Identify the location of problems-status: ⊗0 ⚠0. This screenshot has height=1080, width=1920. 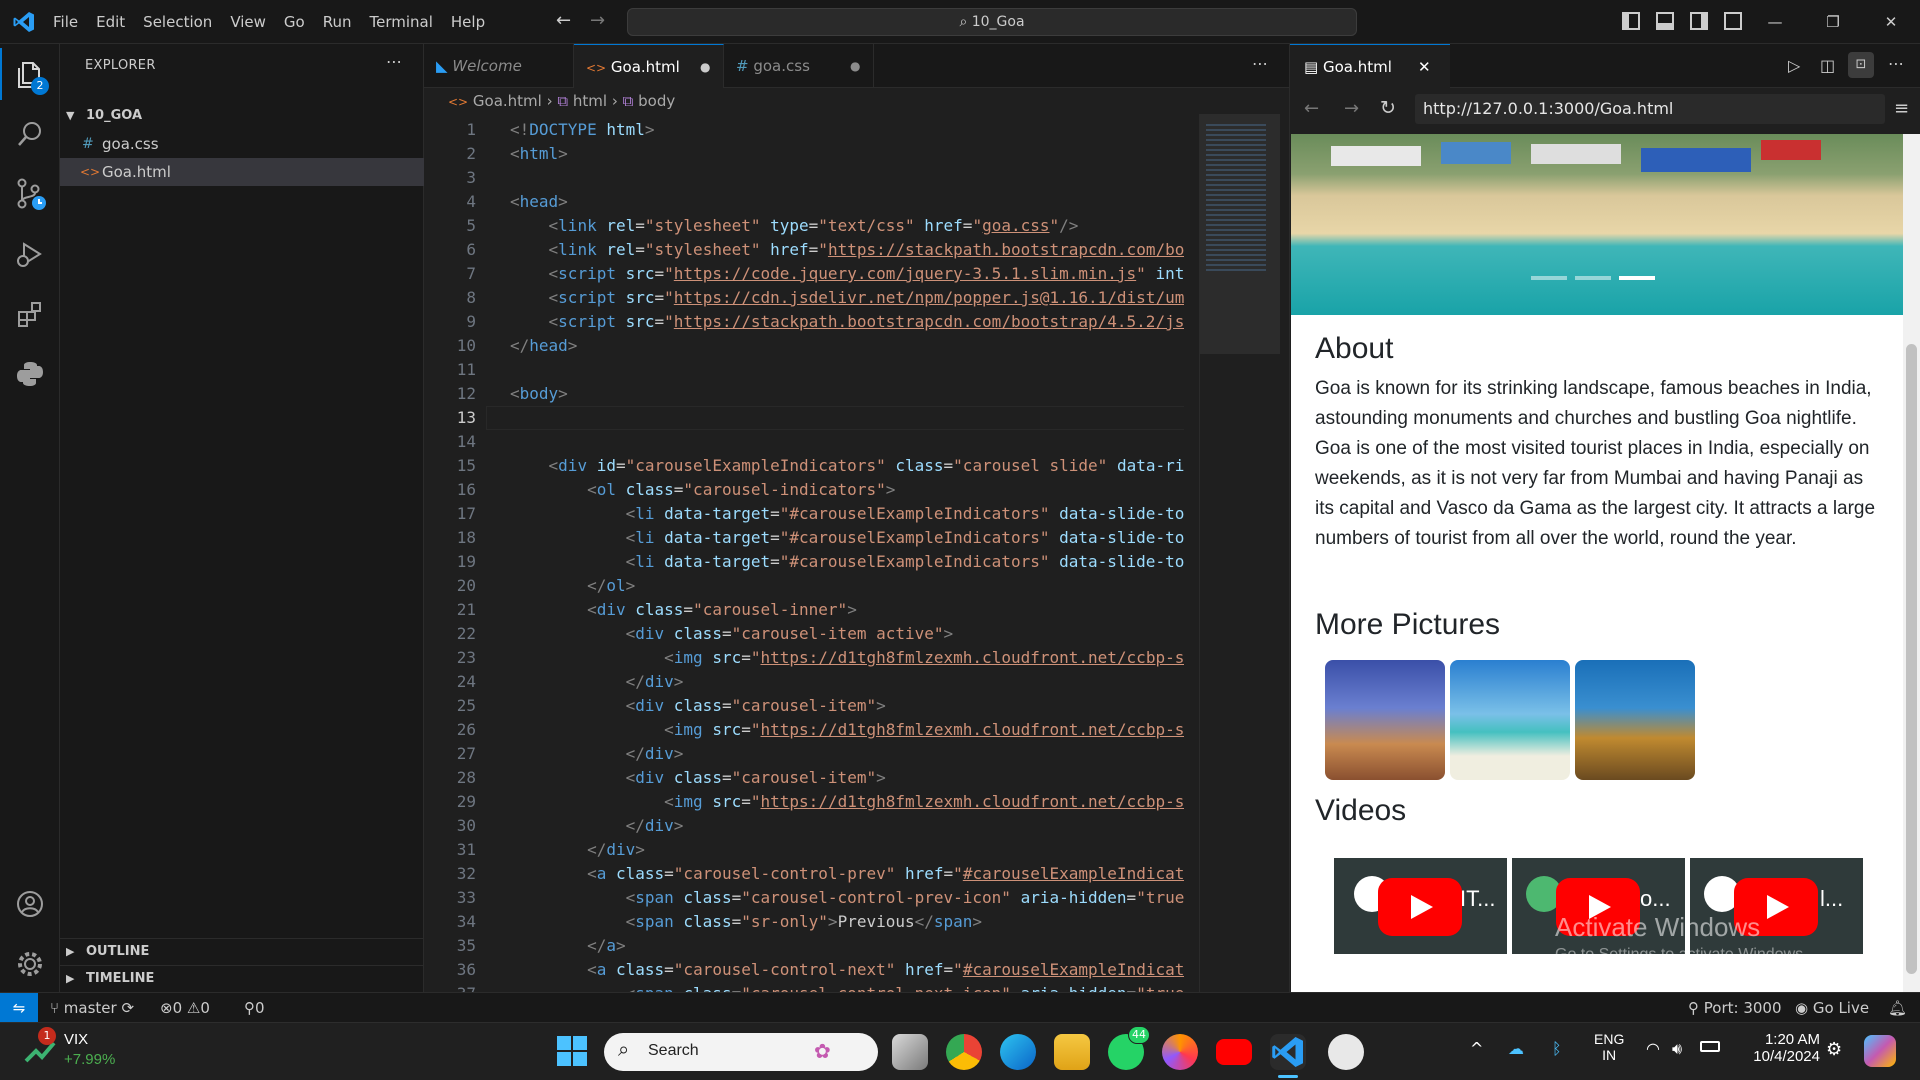
(185, 1008).